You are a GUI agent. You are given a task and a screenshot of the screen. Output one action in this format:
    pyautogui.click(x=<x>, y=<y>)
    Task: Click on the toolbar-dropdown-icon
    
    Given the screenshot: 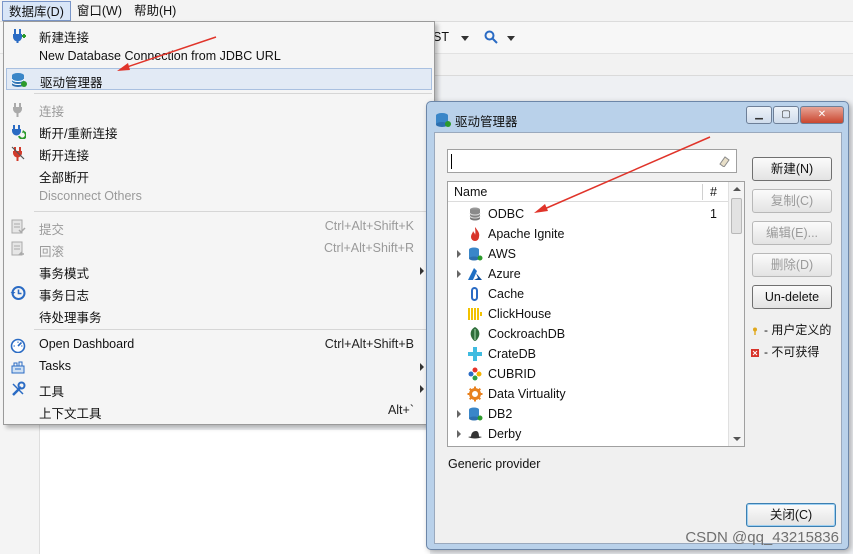 What is the action you would take?
    pyautogui.click(x=465, y=38)
    